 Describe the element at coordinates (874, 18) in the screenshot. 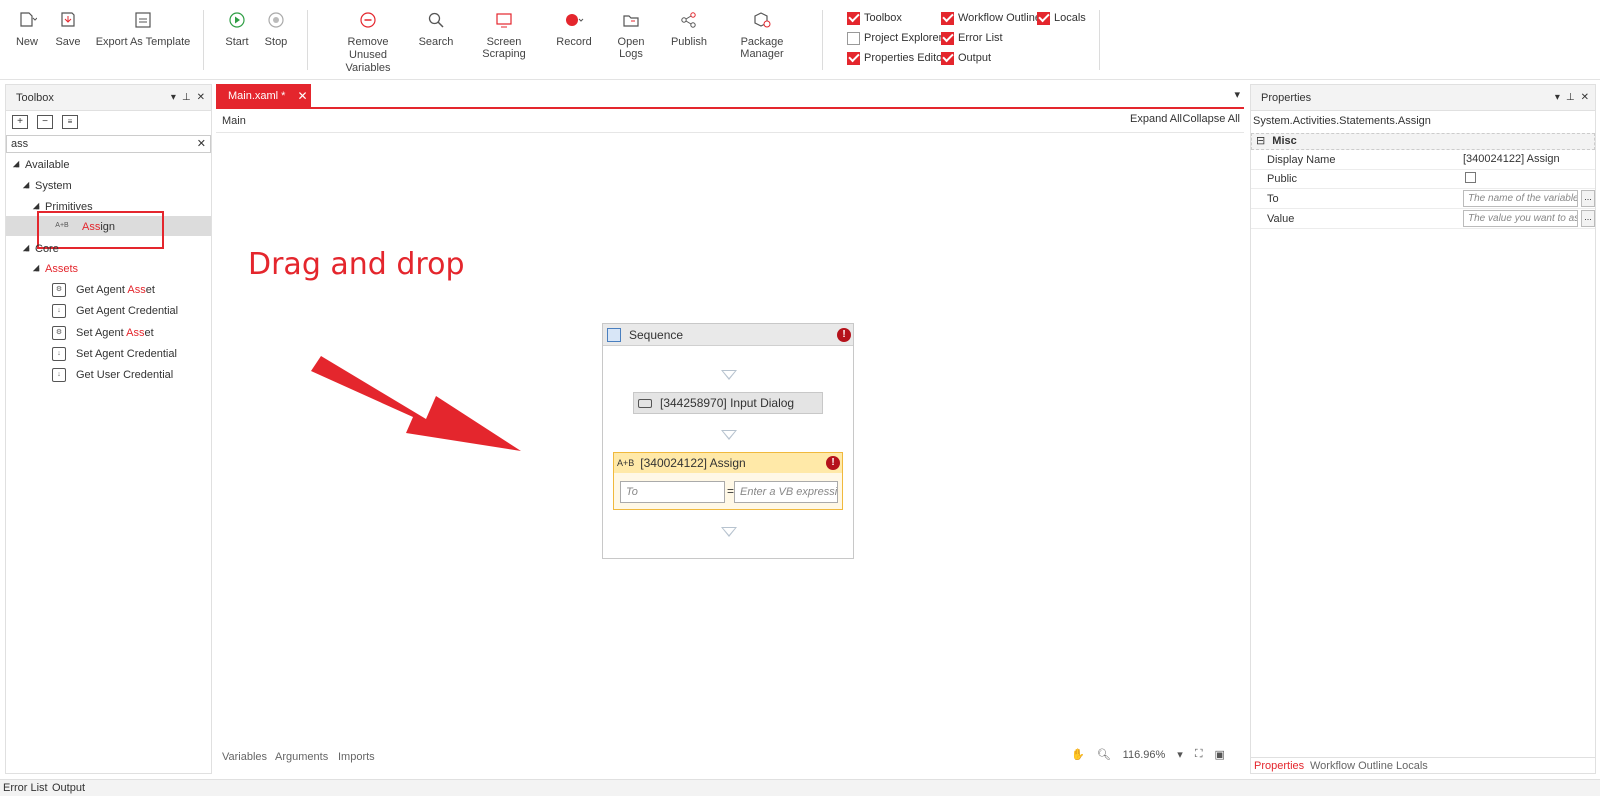

I see `toolbox-toggle: Toolbox` at that location.